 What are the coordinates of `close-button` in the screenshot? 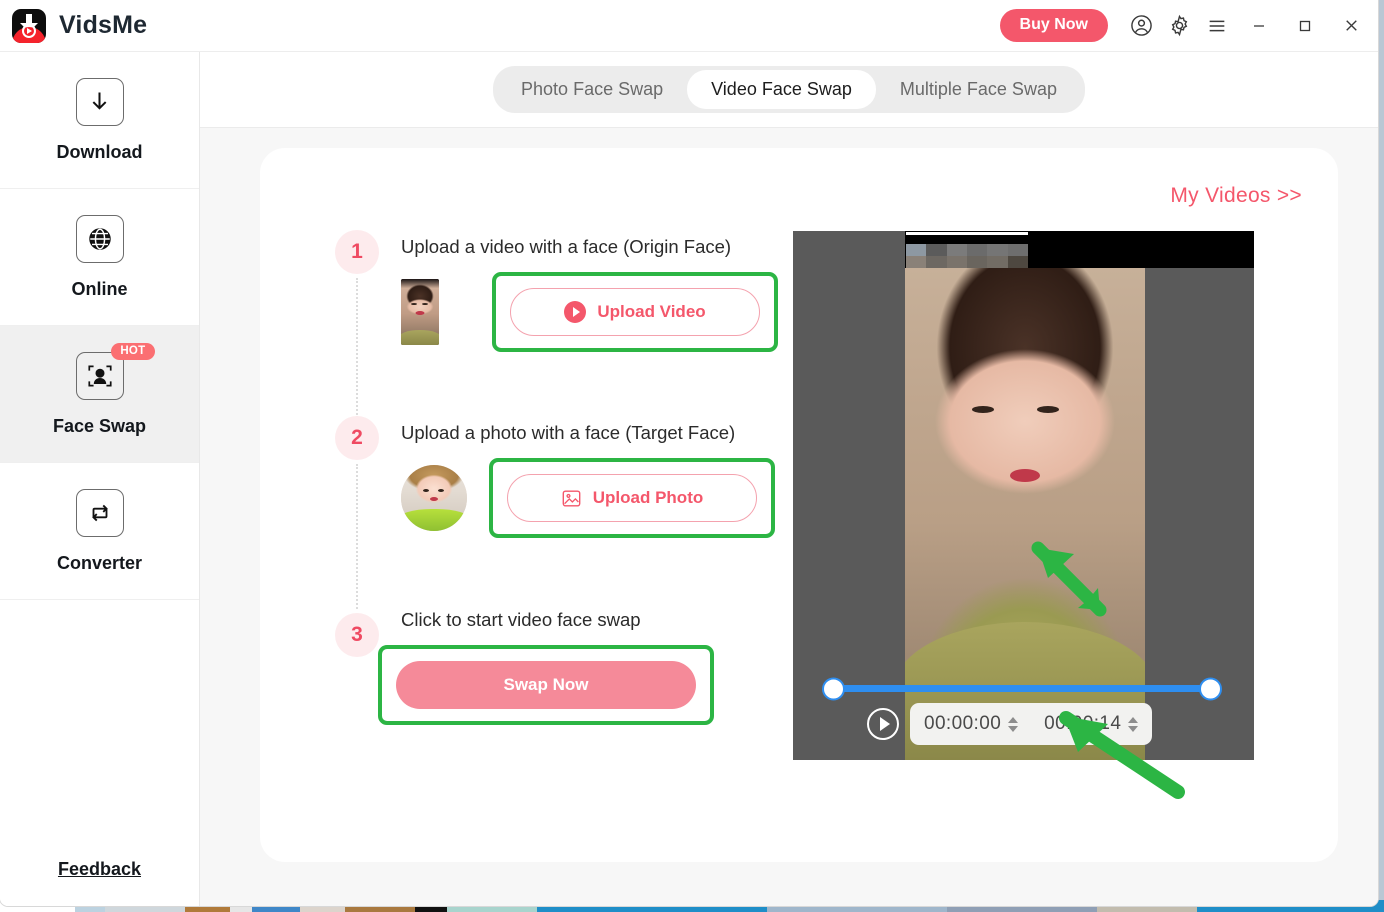 It's located at (1351, 26).